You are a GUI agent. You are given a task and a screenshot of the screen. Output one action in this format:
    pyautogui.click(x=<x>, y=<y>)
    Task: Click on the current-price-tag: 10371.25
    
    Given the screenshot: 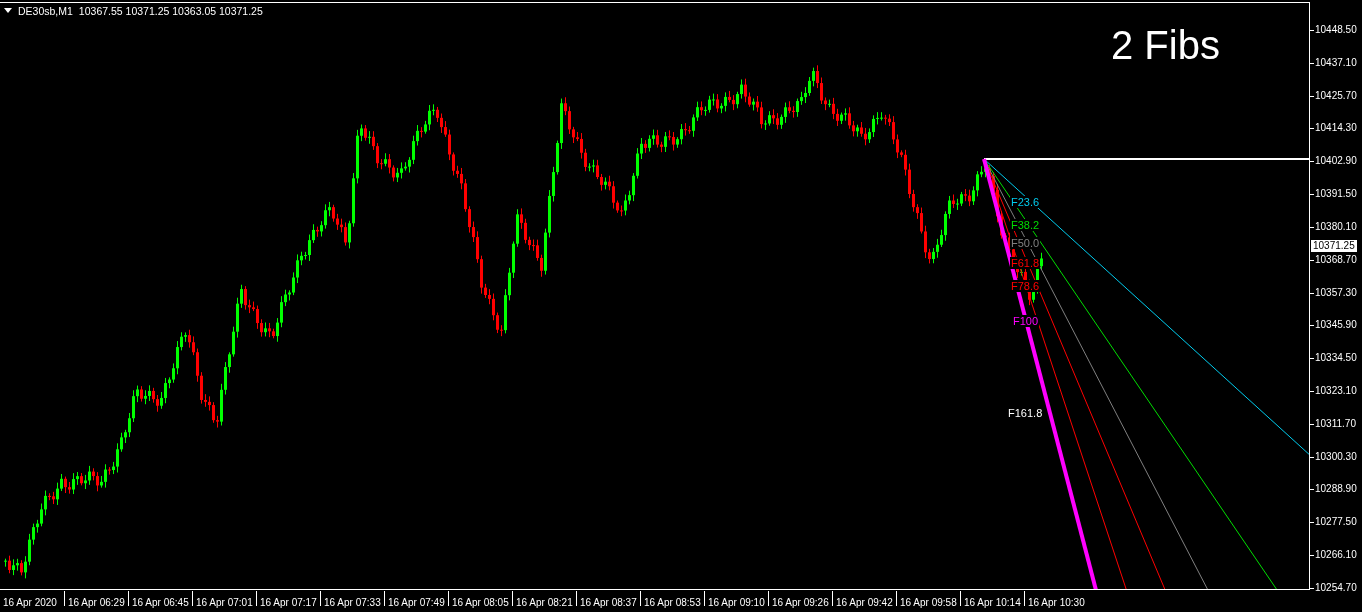 What is the action you would take?
    pyautogui.click(x=1334, y=246)
    